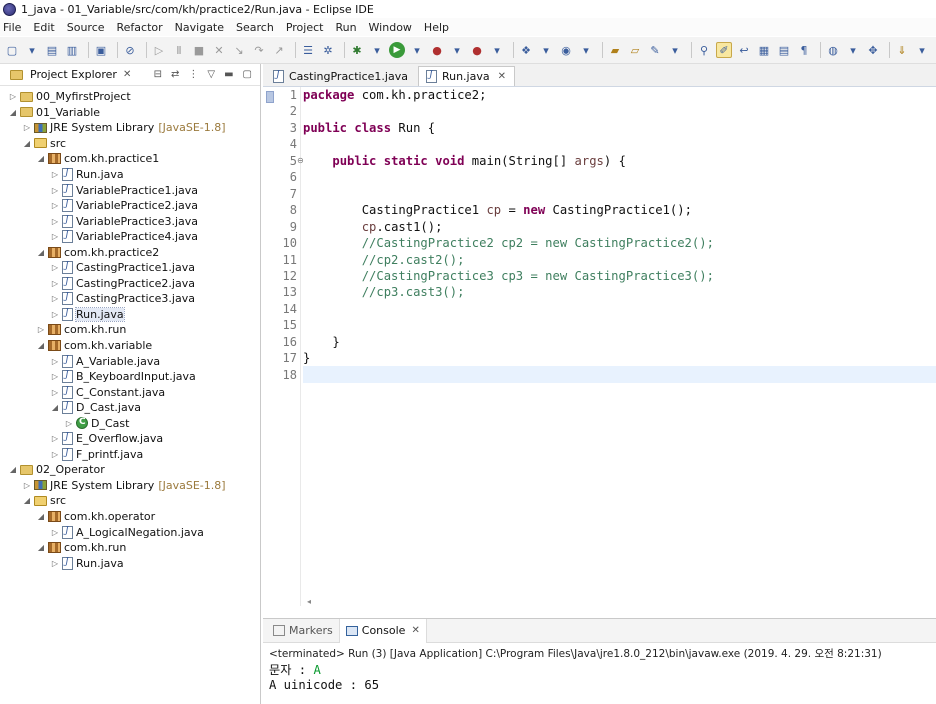 The image size is (936, 704). What do you see at coordinates (130, 252) in the screenshot?
I see `tree-item: ◢ com.kh.practice2` at bounding box center [130, 252].